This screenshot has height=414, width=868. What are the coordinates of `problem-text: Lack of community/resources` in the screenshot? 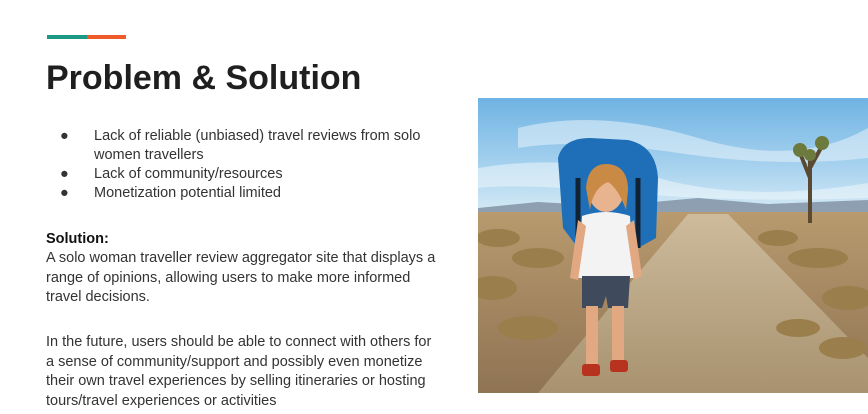 It's located at (188, 174).